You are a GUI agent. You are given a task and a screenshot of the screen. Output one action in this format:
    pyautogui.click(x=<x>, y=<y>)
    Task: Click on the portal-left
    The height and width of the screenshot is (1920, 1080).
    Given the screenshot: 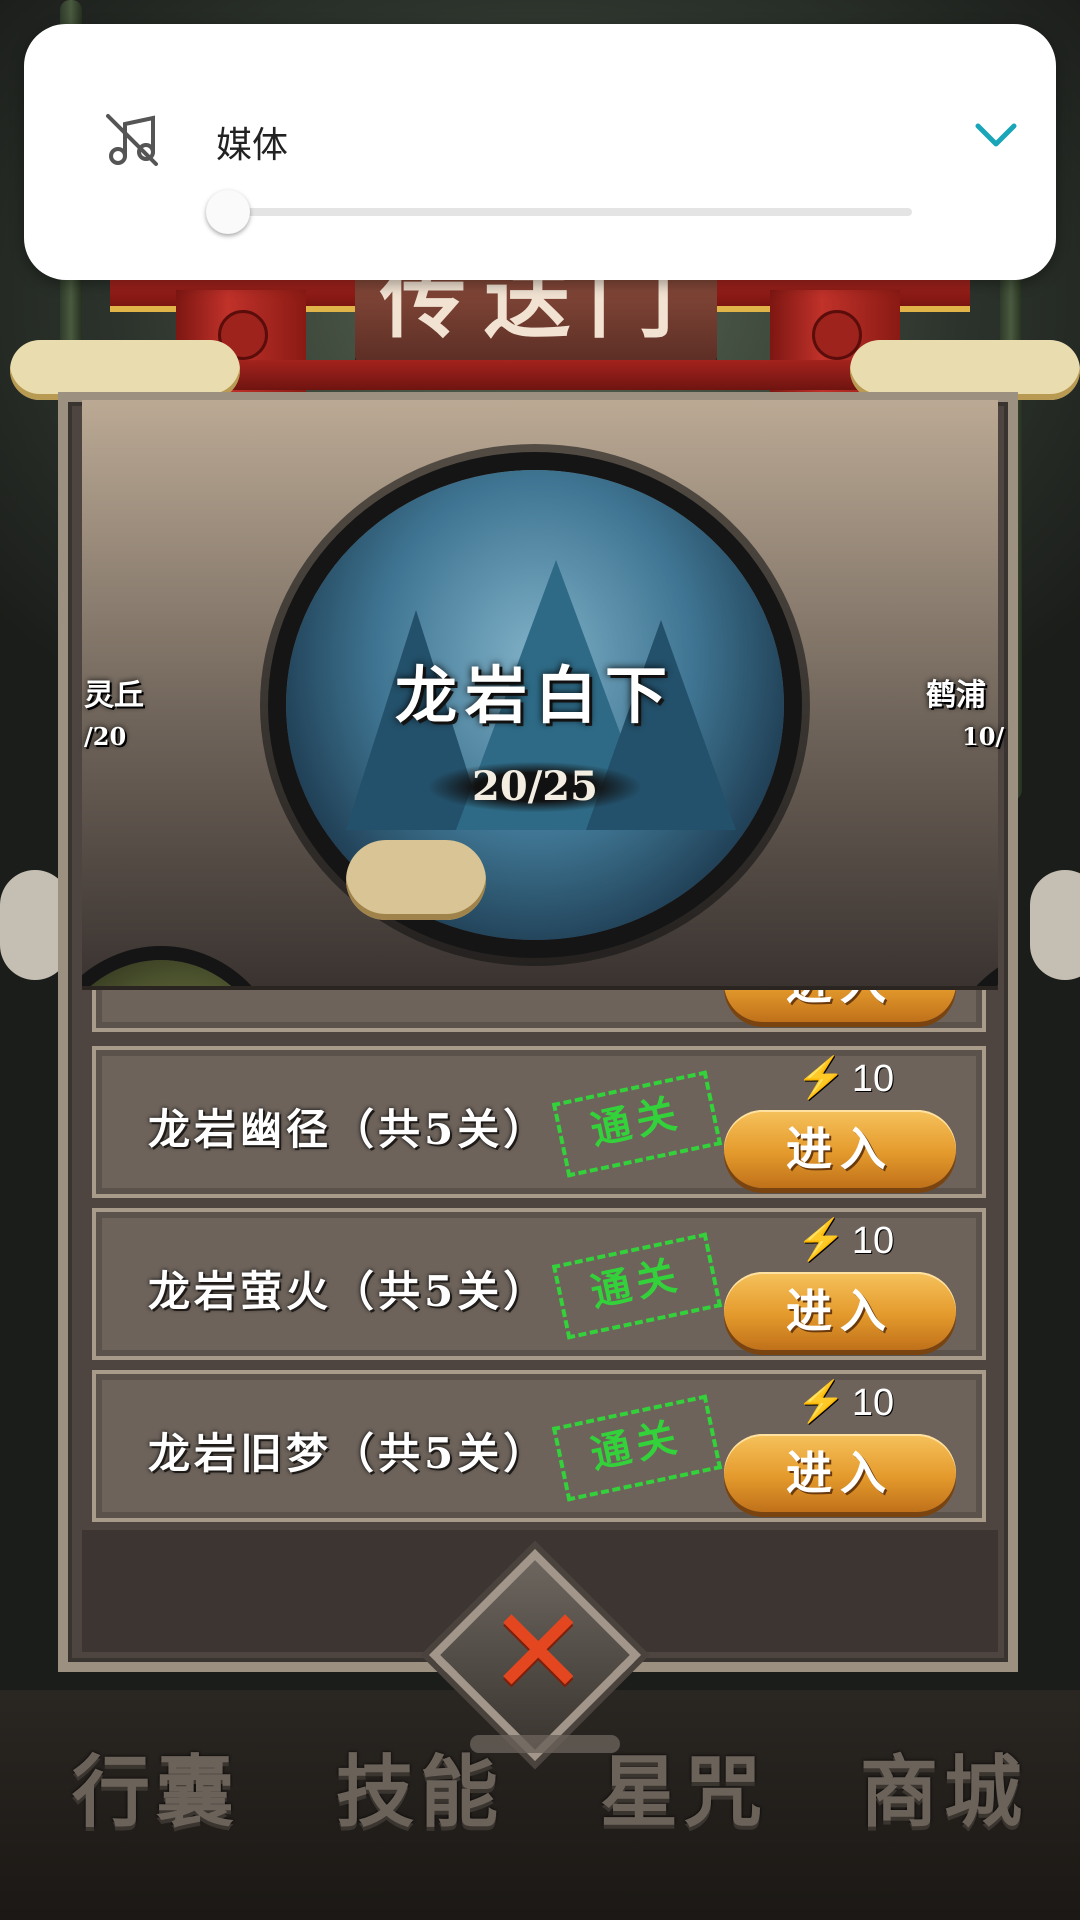 What is the action you would take?
    pyautogui.click(x=179, y=973)
    